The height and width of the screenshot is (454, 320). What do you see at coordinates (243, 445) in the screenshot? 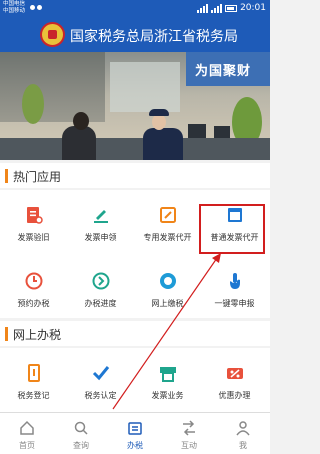
I see `tab-label: 我` at bounding box center [243, 445].